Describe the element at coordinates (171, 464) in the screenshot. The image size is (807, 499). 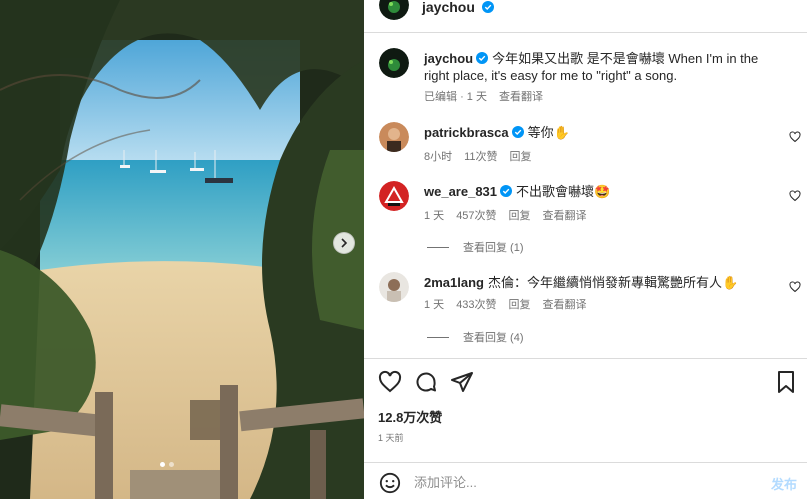
I see `carousel-dot` at that location.